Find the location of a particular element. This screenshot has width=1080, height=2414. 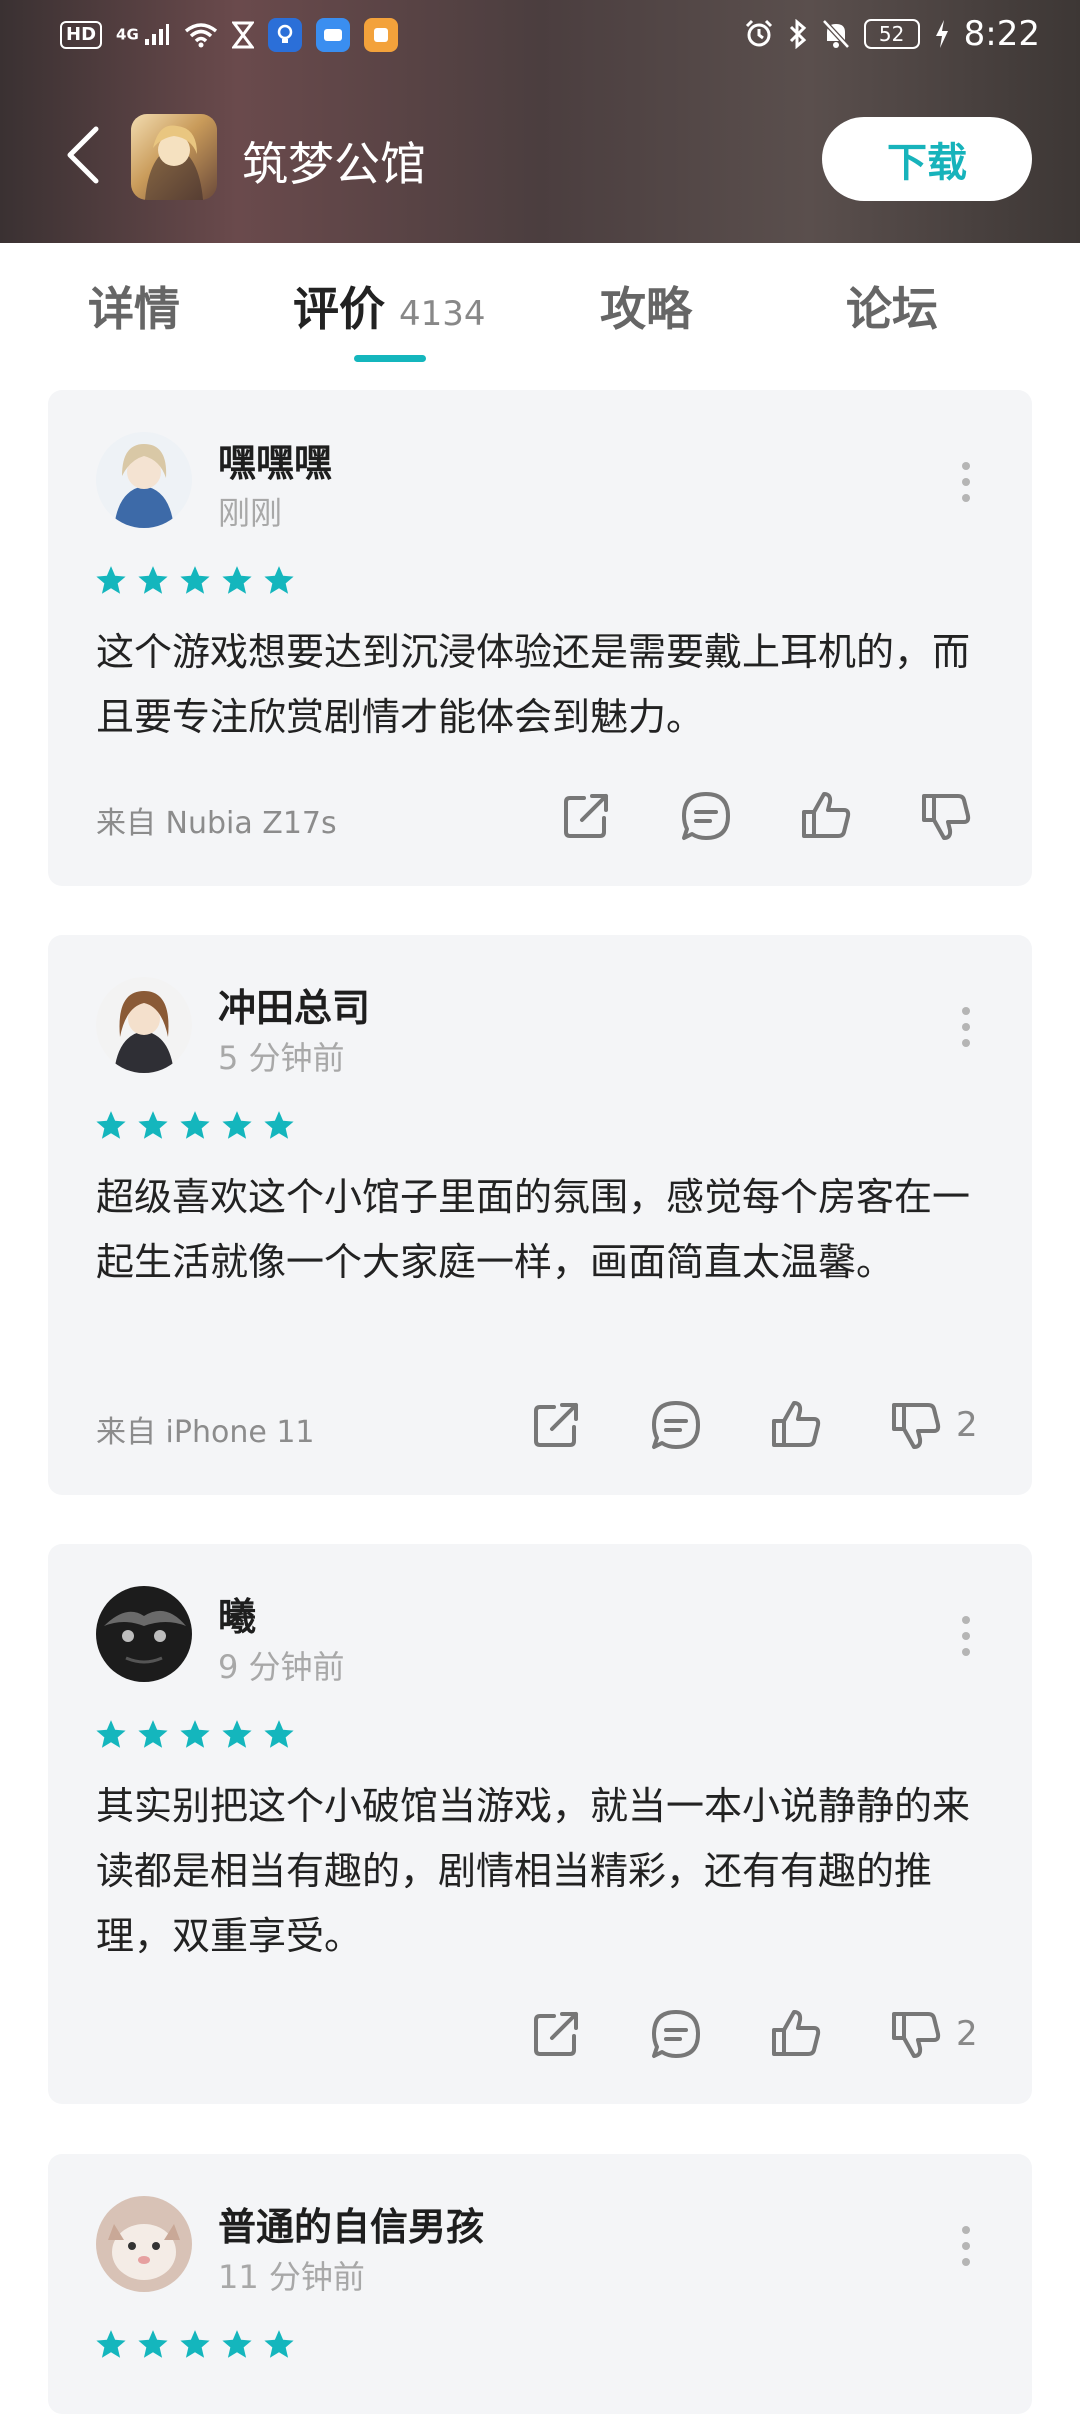

status-bar: HD 4G 52 8:22 is located at coordinates (540, 37).